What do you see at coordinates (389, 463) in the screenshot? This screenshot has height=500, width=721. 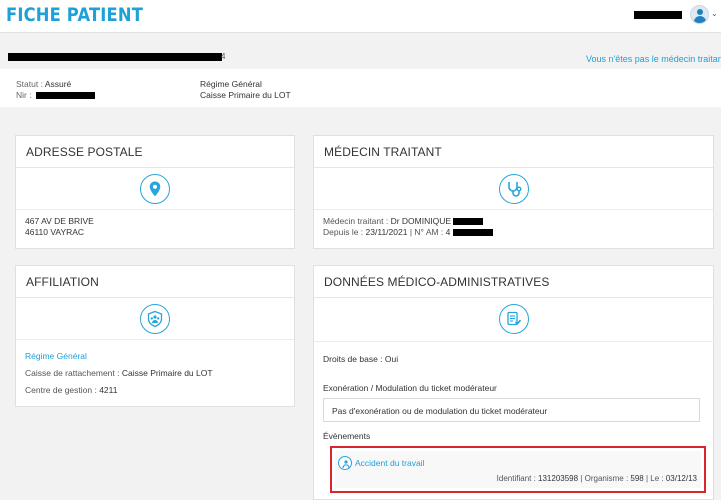 I see `event-accident-link: Accident du travail` at bounding box center [389, 463].